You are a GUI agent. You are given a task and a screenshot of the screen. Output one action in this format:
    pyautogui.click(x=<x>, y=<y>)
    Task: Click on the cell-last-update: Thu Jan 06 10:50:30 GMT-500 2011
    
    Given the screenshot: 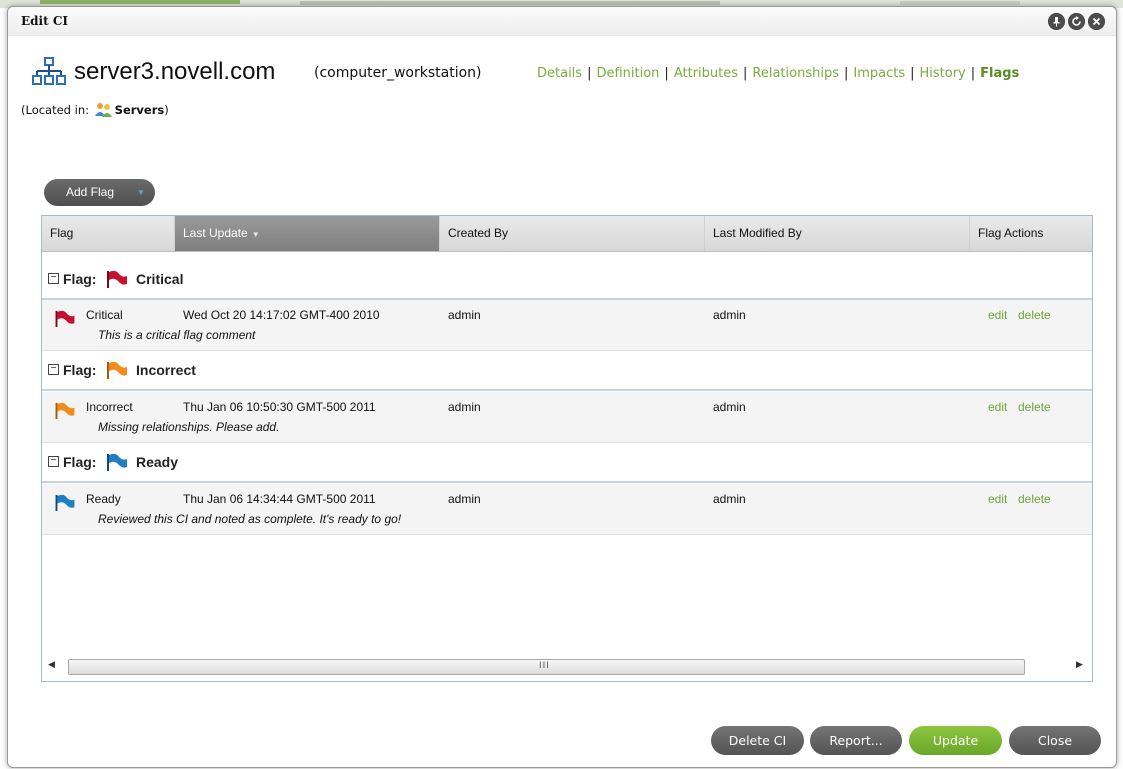 What is the action you would take?
    pyautogui.click(x=279, y=407)
    